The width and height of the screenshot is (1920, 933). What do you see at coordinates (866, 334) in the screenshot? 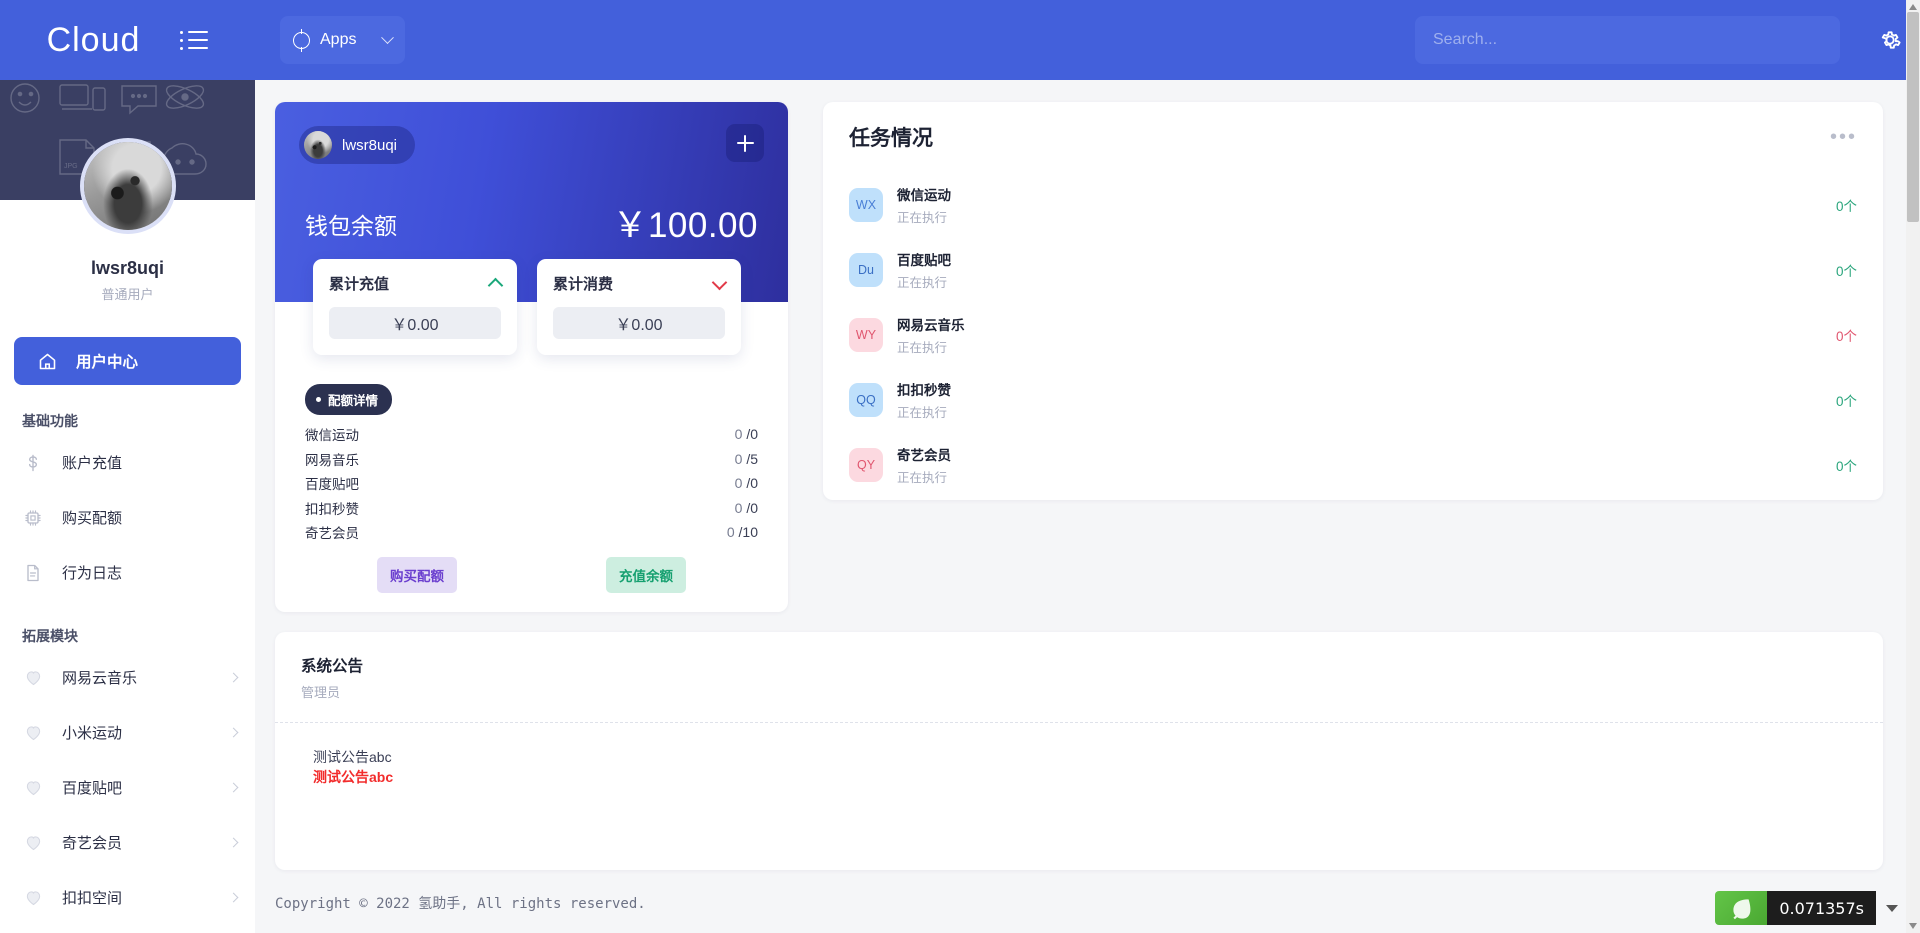
I see `task-avatar: WY` at bounding box center [866, 334].